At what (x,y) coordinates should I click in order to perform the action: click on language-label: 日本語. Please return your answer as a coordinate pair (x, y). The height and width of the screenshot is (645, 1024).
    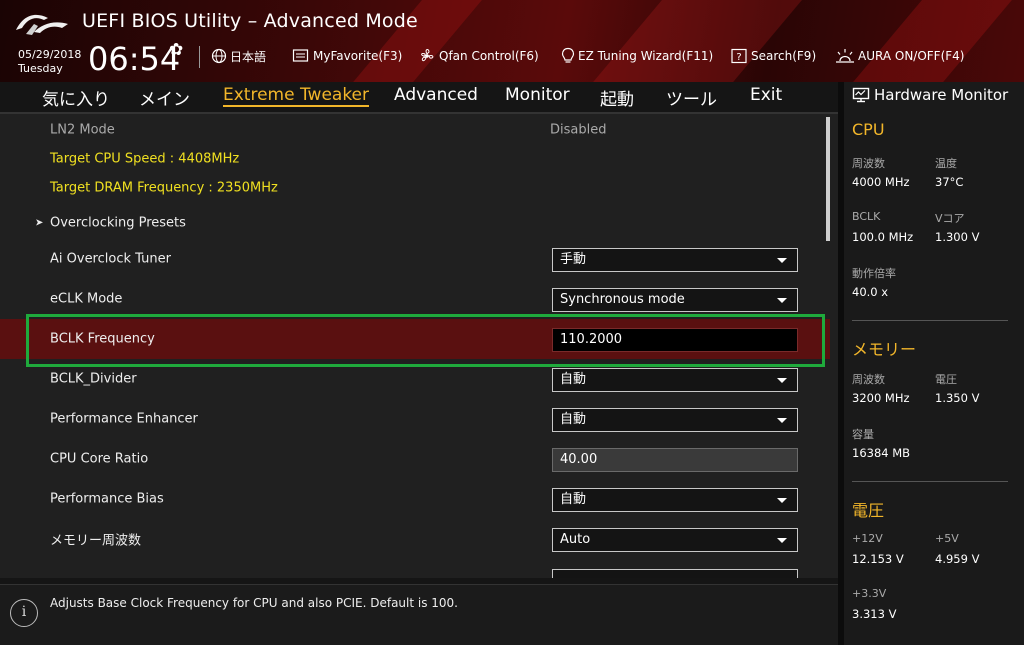
    Looking at the image, I should click on (248, 56).